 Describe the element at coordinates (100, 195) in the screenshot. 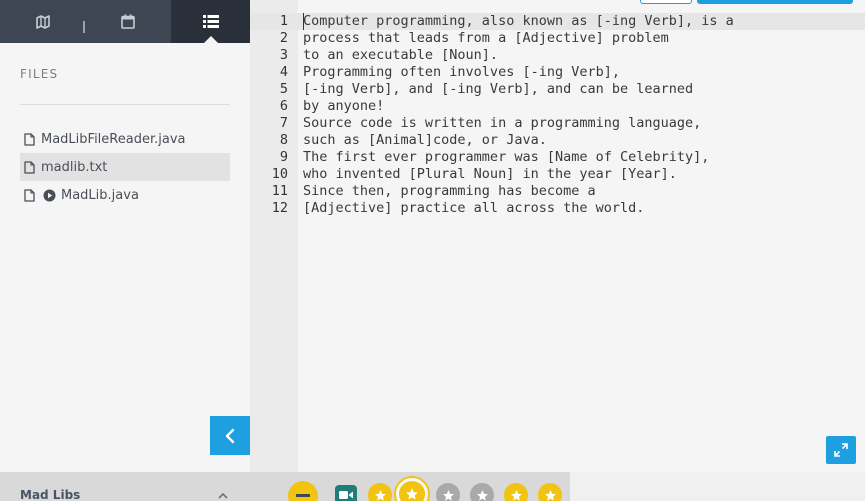

I see `file-name: MadLib.java` at that location.